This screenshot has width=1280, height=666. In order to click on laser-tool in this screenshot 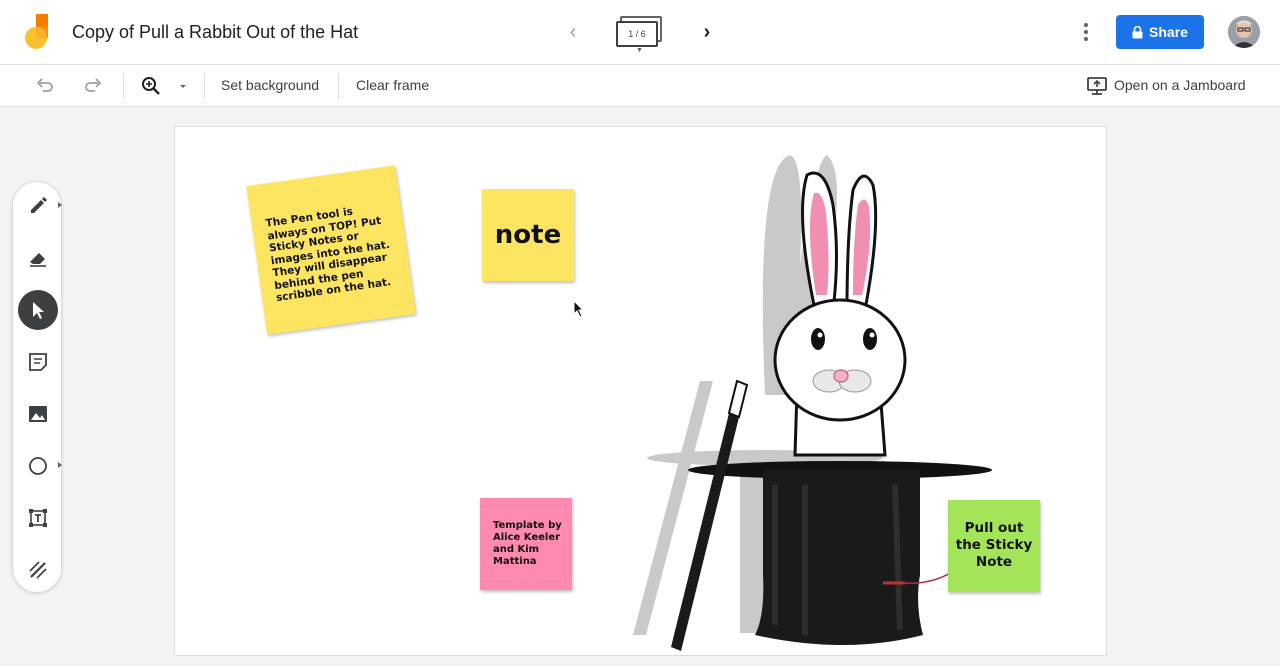, I will do `click(38, 570)`.